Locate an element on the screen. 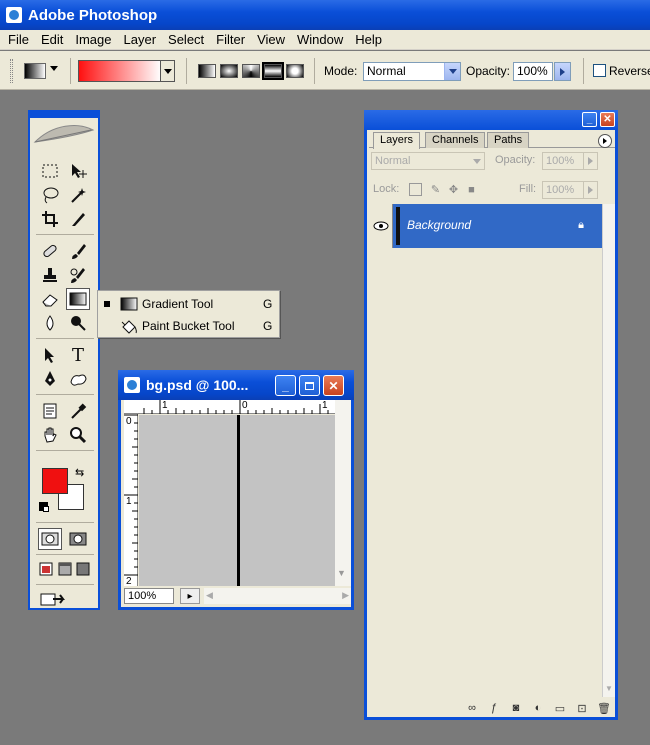 The width and height of the screenshot is (650, 745). menu-select: Select is located at coordinates (186, 39).